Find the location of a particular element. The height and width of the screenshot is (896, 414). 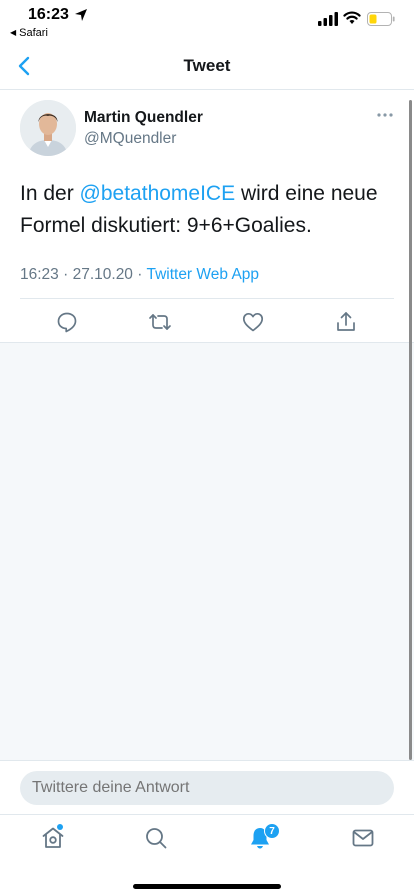

tweet-time: 16:23 is located at coordinates (39, 274).